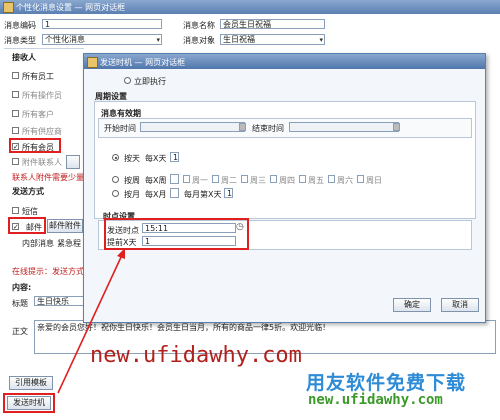 Image resolution: width=500 pixels, height=420 pixels. Describe the element at coordinates (196, 355) in the screenshot. I see `watermark-url: new.ufidawhy.com` at that location.